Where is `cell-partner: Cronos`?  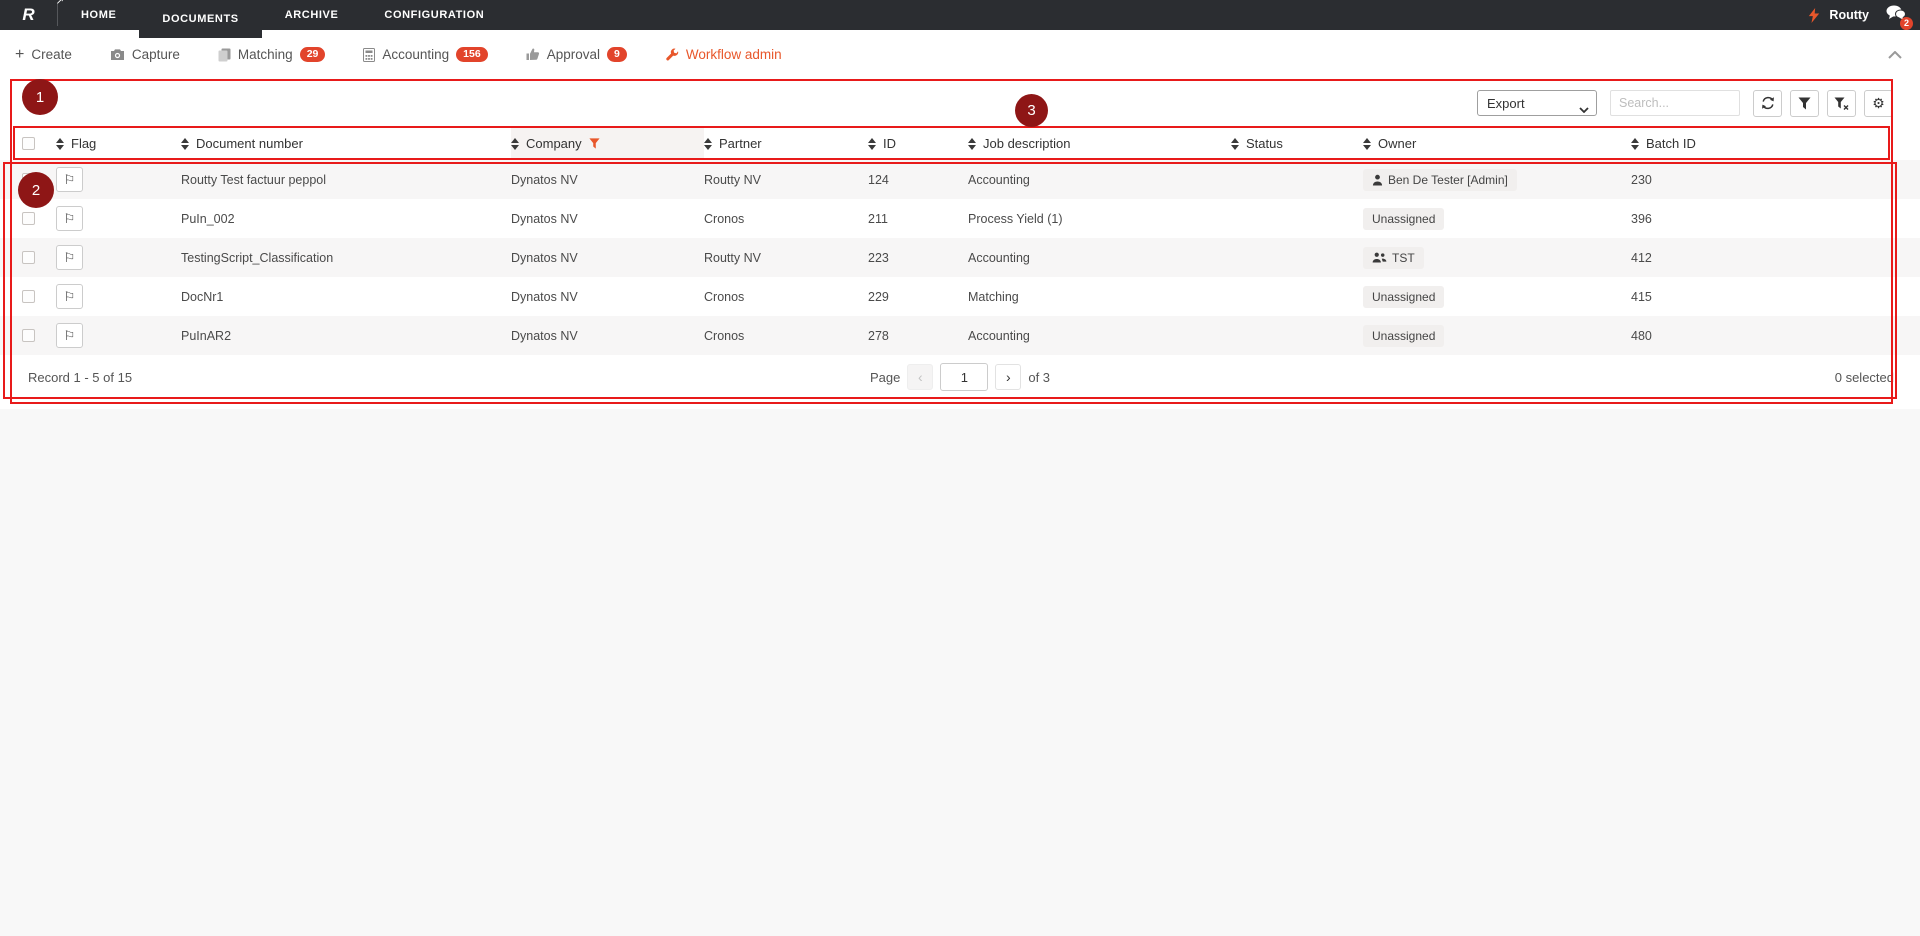 cell-partner: Cronos is located at coordinates (724, 296).